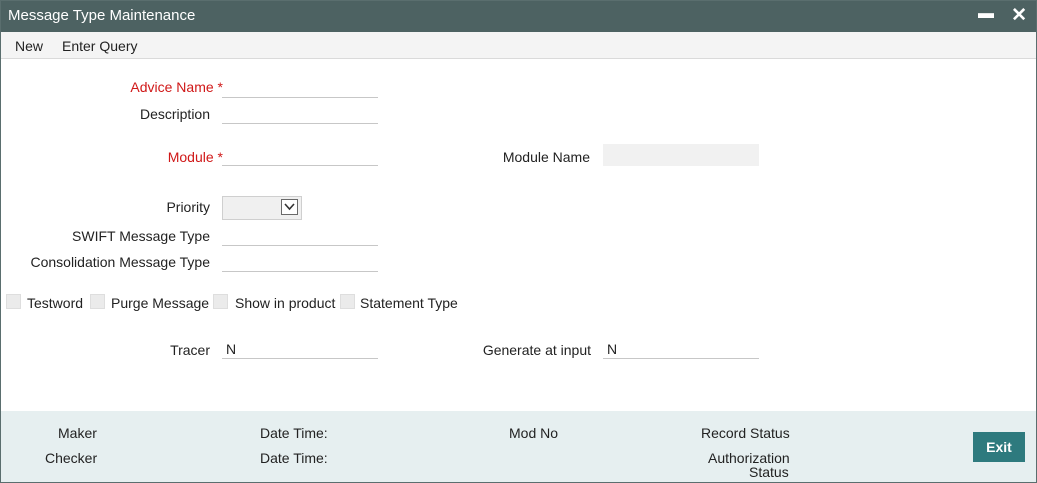  I want to click on menu-enter-query: Enter Query, so click(99, 46).